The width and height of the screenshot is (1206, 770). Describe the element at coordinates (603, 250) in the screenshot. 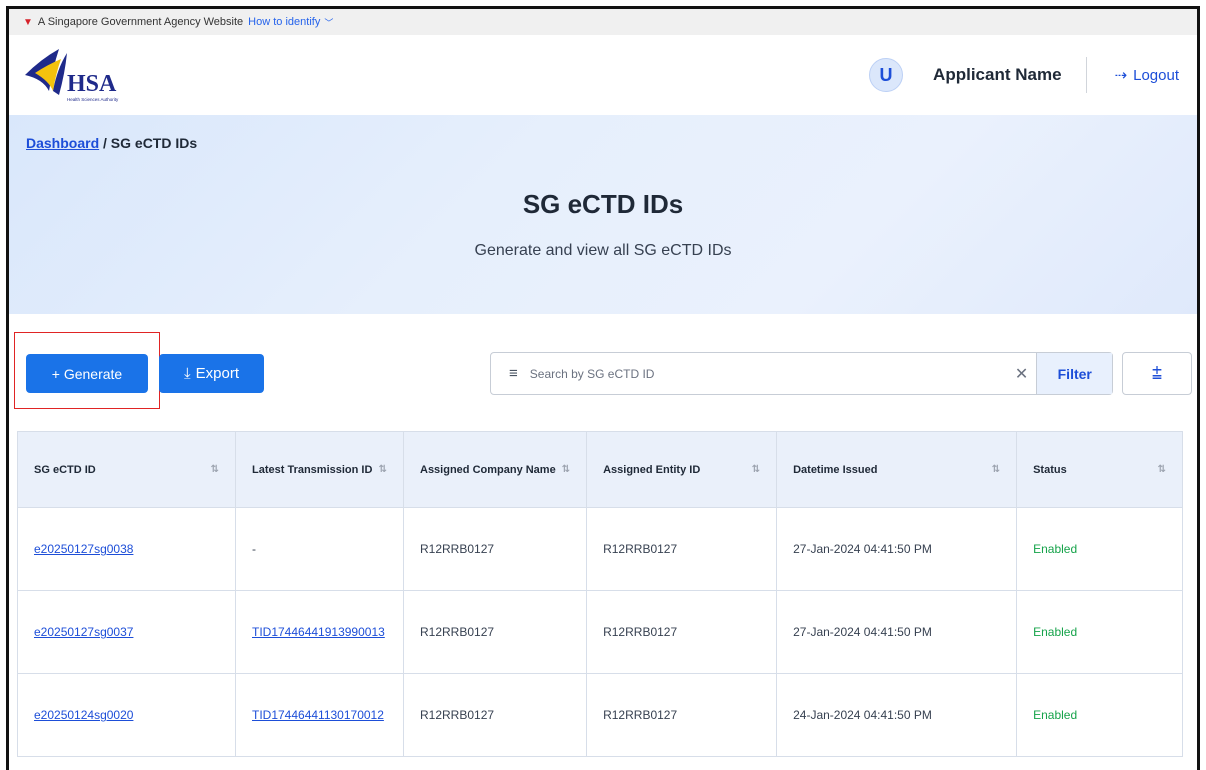

I see `page-subtitle: Generate and view all SG eCTD IDs` at that location.